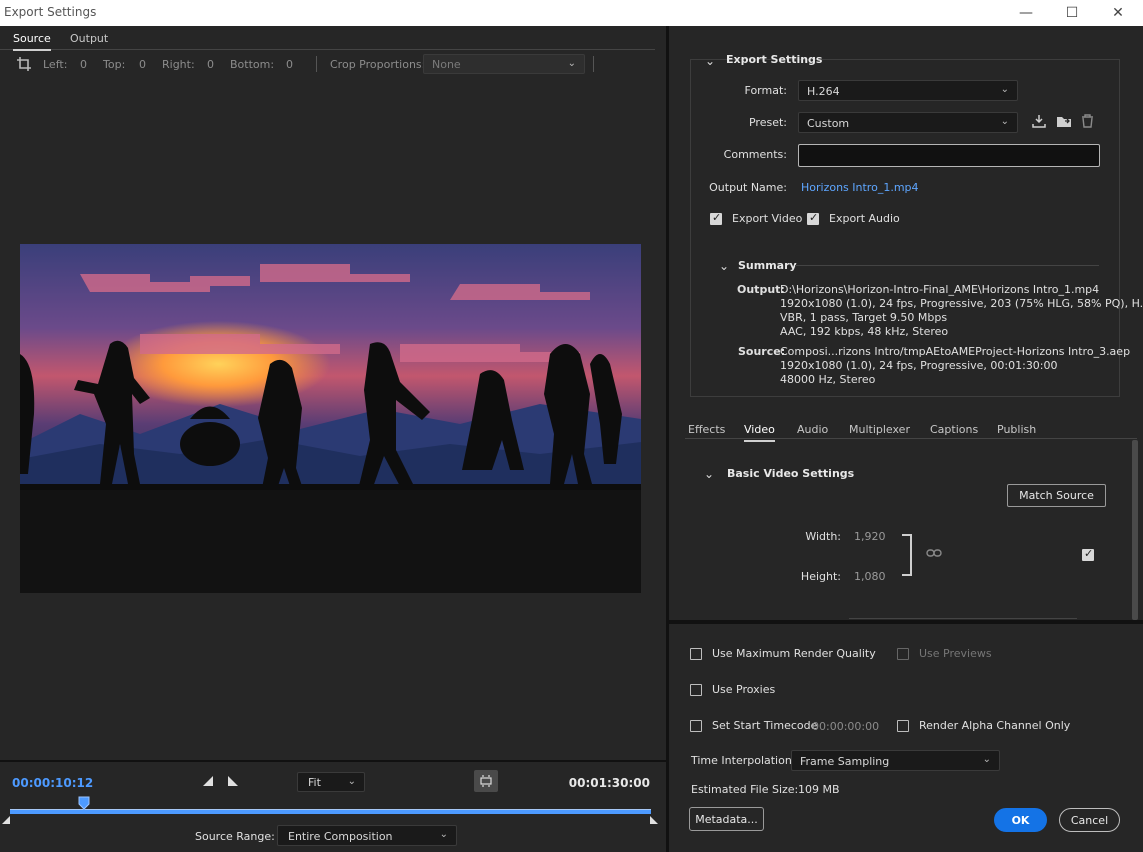  What do you see at coordinates (331, 782) in the screenshot?
I see `zoom-fit-select: Fit ⌄` at bounding box center [331, 782].